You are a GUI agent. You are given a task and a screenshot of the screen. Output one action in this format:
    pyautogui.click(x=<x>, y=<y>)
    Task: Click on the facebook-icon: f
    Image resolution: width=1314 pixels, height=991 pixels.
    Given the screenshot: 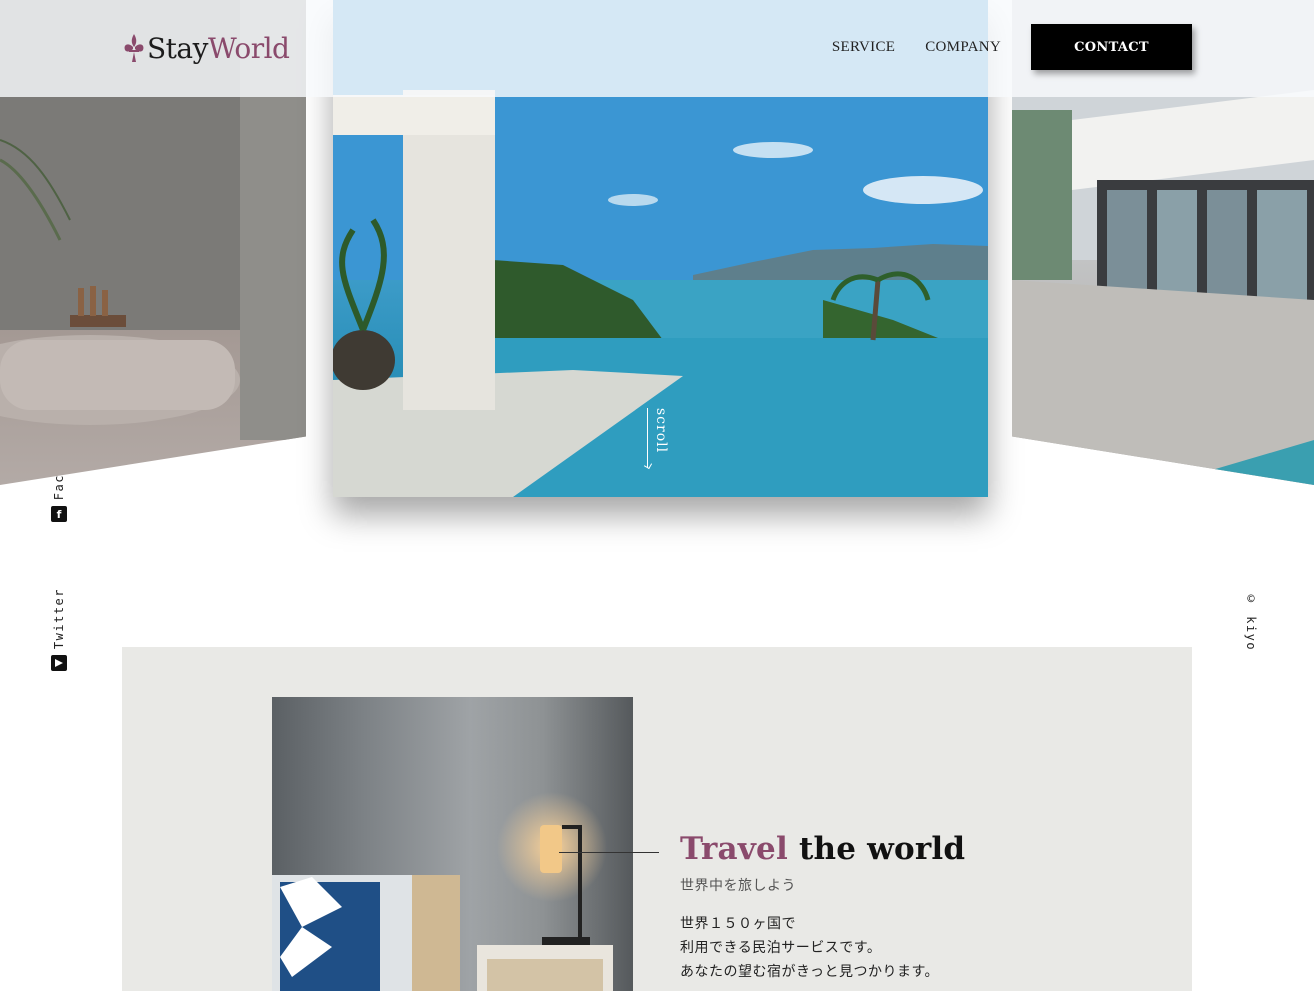 What is the action you would take?
    pyautogui.click(x=59, y=514)
    